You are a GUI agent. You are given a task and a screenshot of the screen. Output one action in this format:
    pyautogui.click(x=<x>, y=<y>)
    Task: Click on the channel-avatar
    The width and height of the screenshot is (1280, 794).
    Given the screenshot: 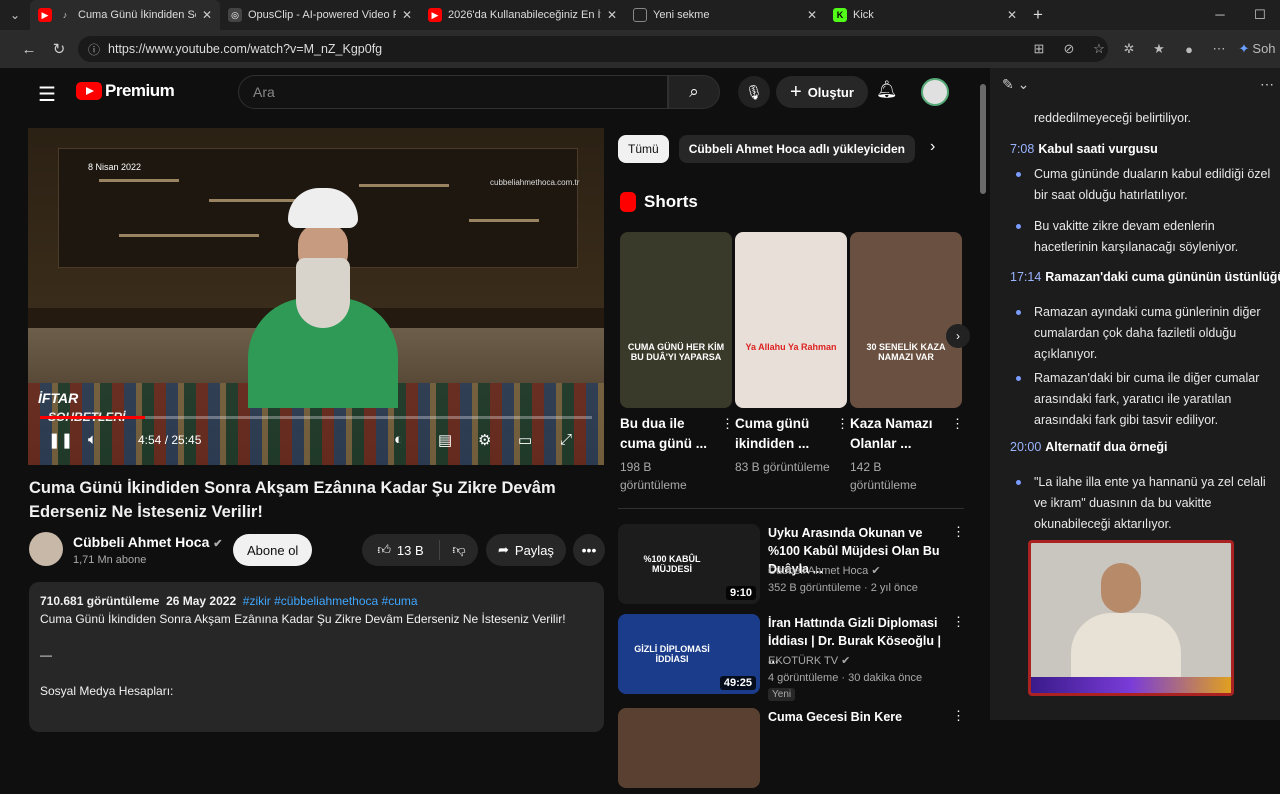 What is the action you would take?
    pyautogui.click(x=46, y=549)
    